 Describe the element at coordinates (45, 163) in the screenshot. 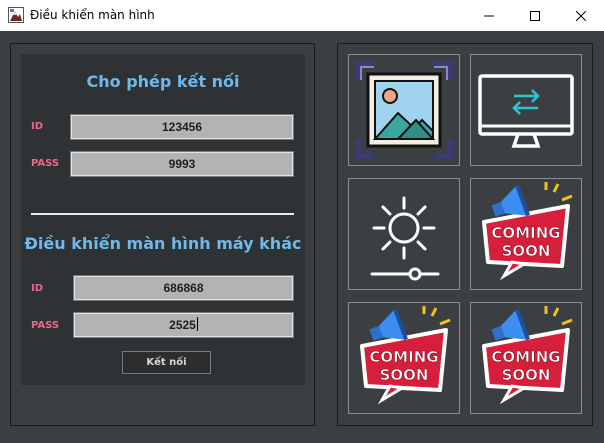

I see `allow-pass-label: PASS` at that location.